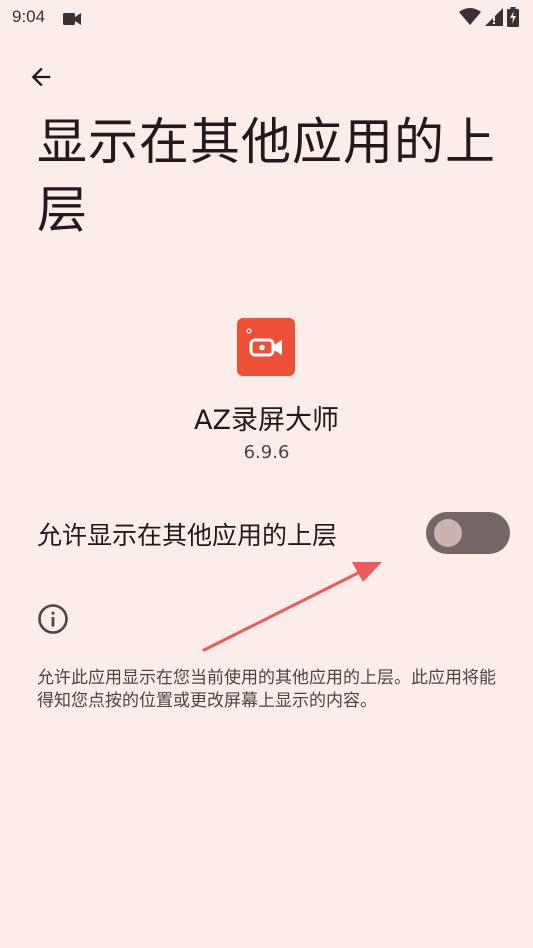  I want to click on back-button, so click(41, 77).